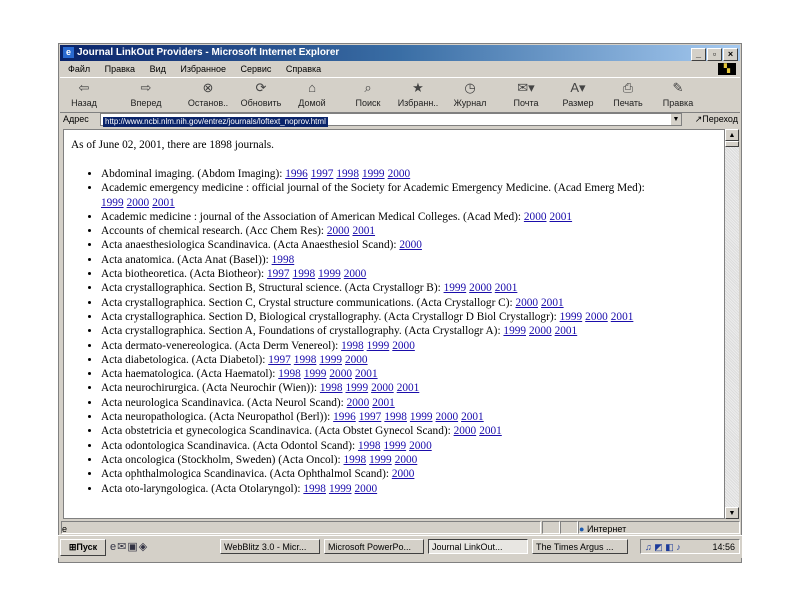  I want to click on outlook-quicklaunch-icon: ✉, so click(122, 547).